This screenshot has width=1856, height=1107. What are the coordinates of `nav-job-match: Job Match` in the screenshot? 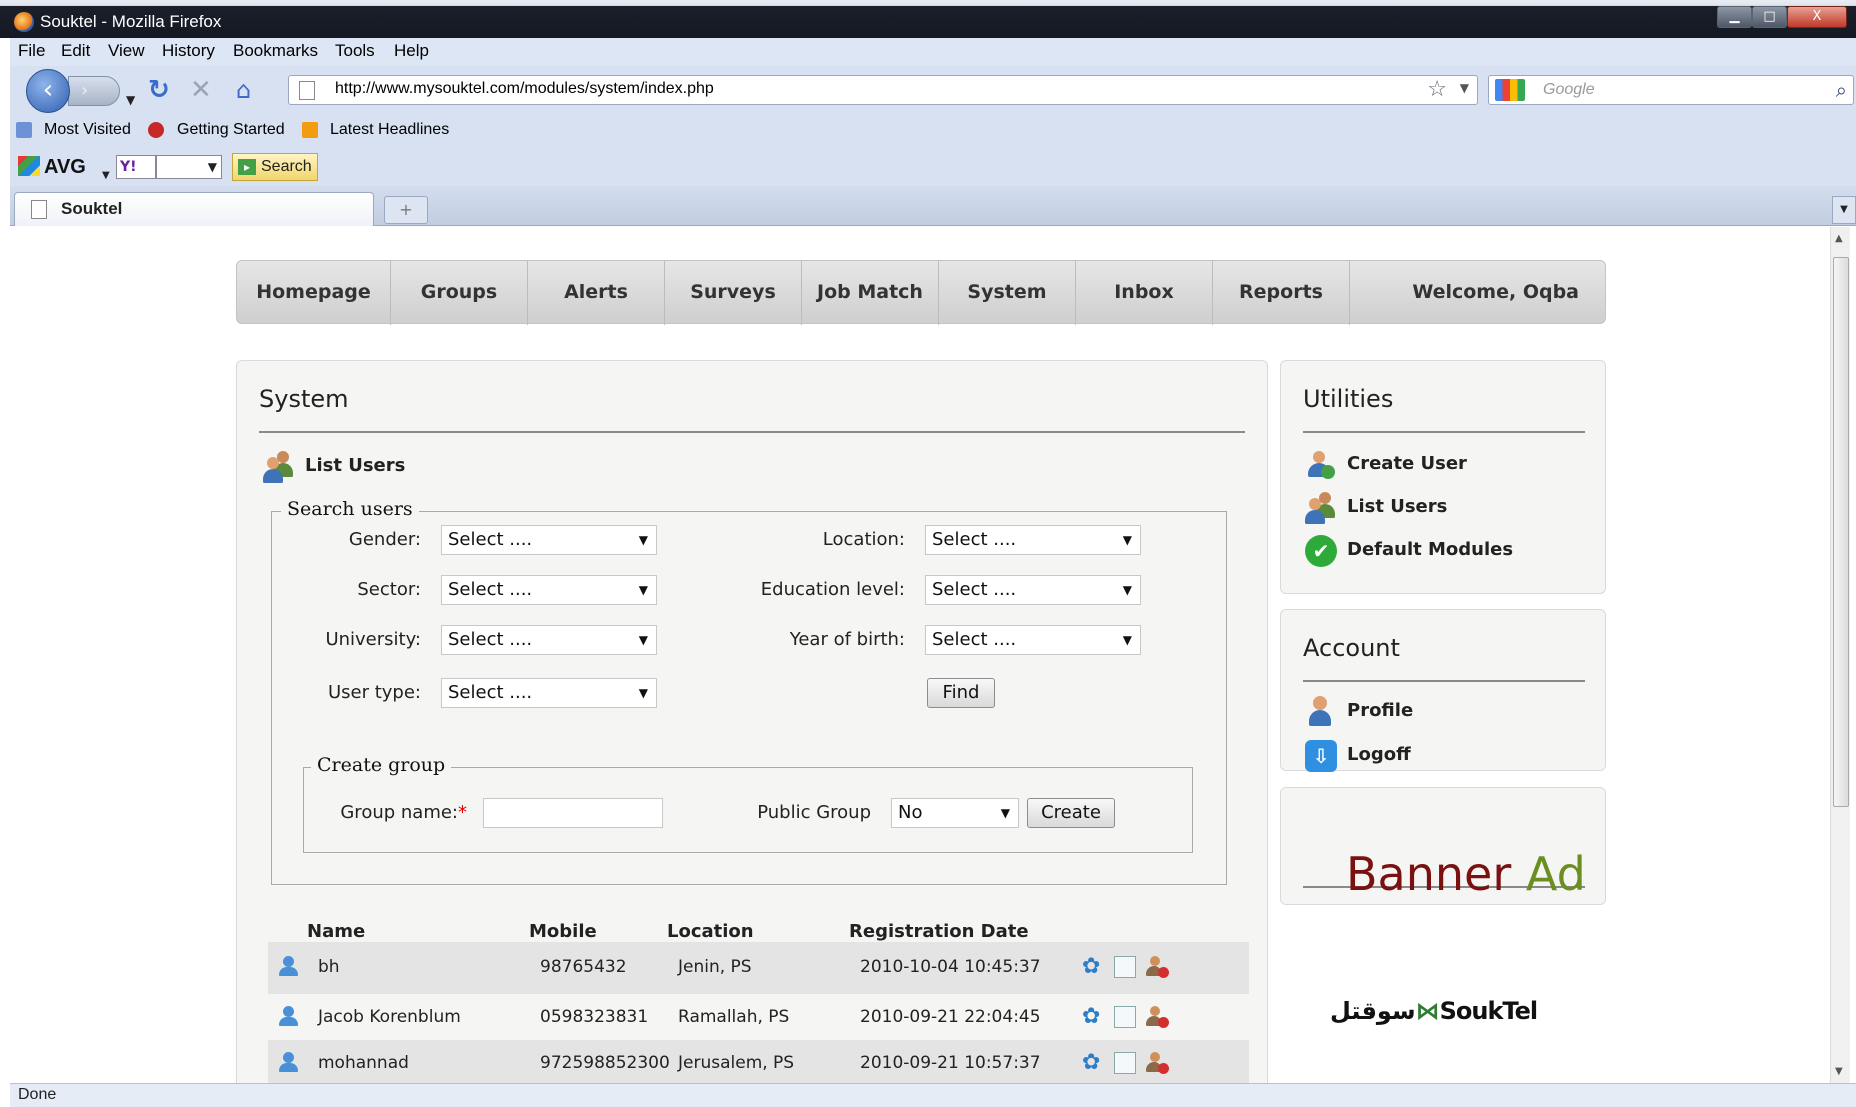 It's located at (870, 293).